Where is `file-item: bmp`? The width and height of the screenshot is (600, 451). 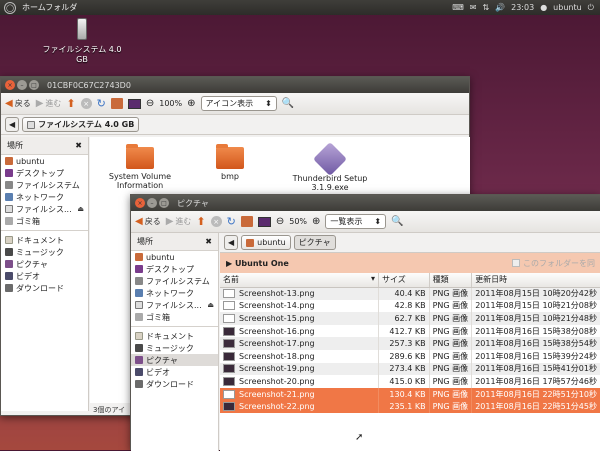
file-item: bmp is located at coordinates (230, 162).